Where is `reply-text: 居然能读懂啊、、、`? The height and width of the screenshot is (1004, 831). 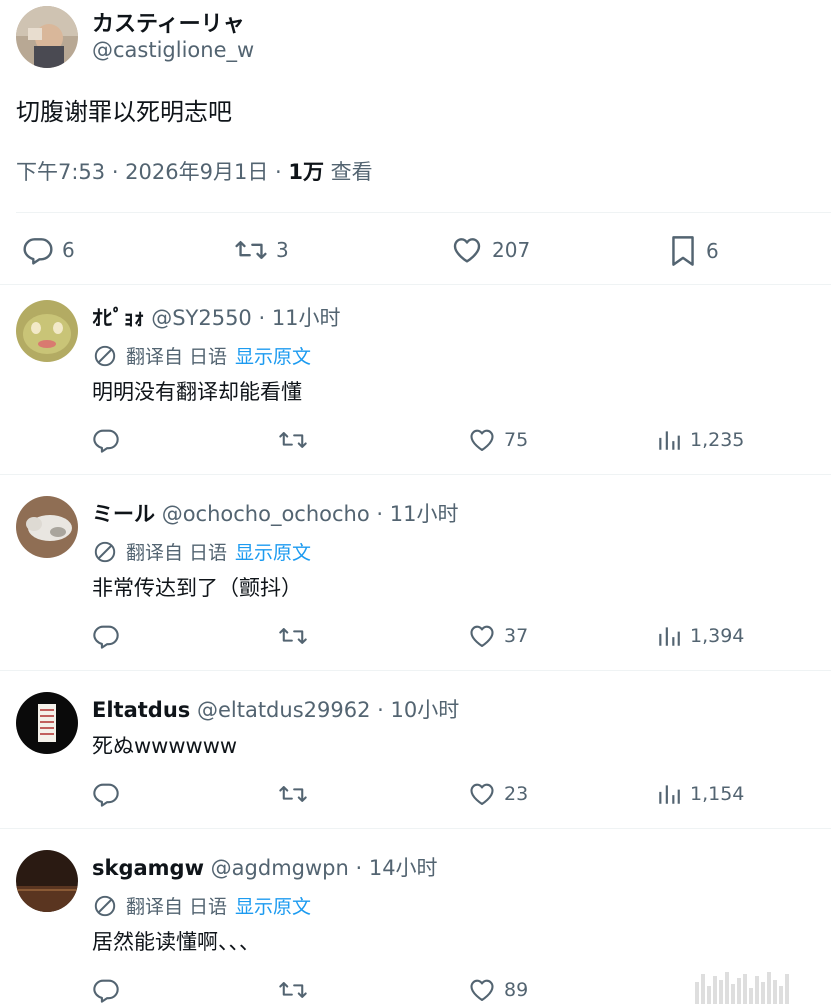
reply-text: 居然能读懂啊、、、 is located at coordinates (176, 942).